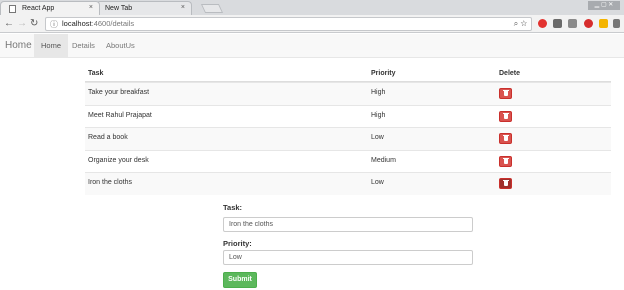 The width and height of the screenshot is (624, 290). What do you see at coordinates (119, 92) in the screenshot?
I see `task-cell: Take your breakfast` at bounding box center [119, 92].